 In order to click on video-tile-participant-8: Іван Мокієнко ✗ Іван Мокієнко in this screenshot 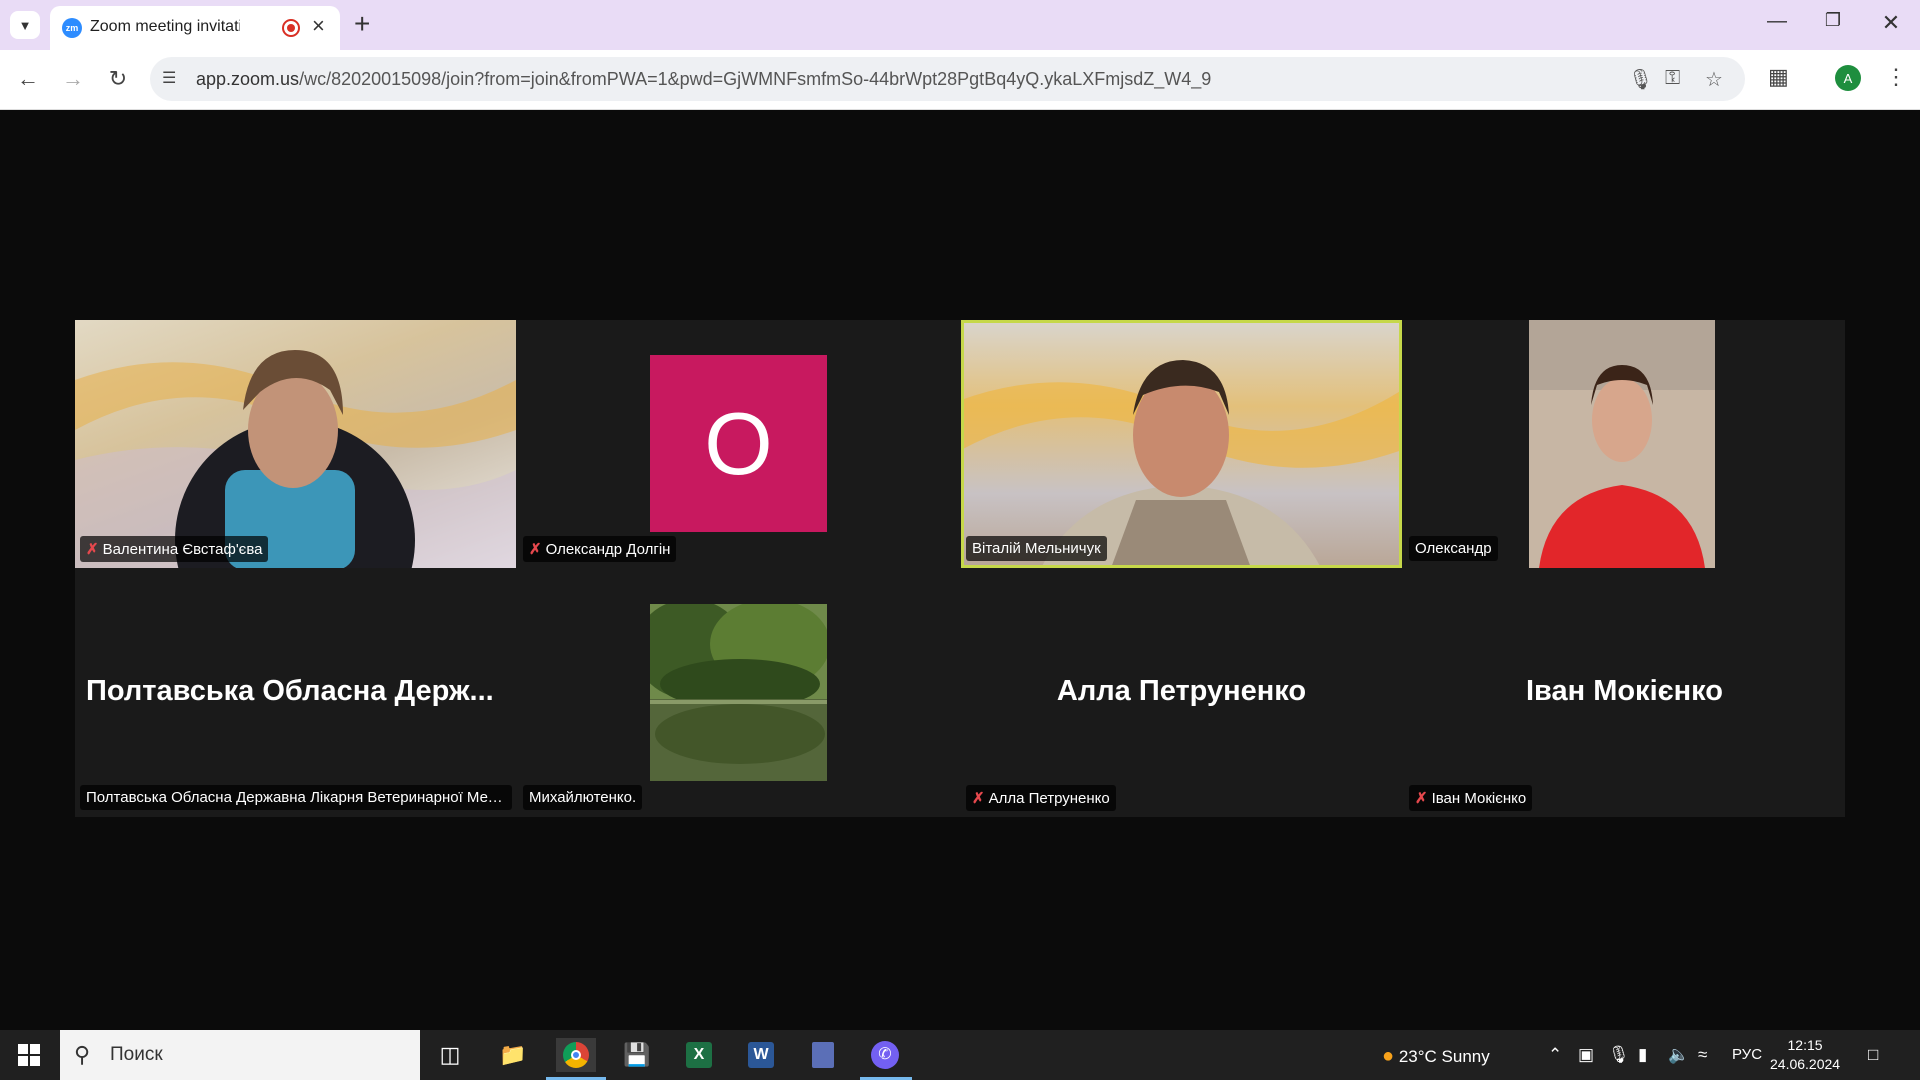, I will do `click(1624, 693)`.